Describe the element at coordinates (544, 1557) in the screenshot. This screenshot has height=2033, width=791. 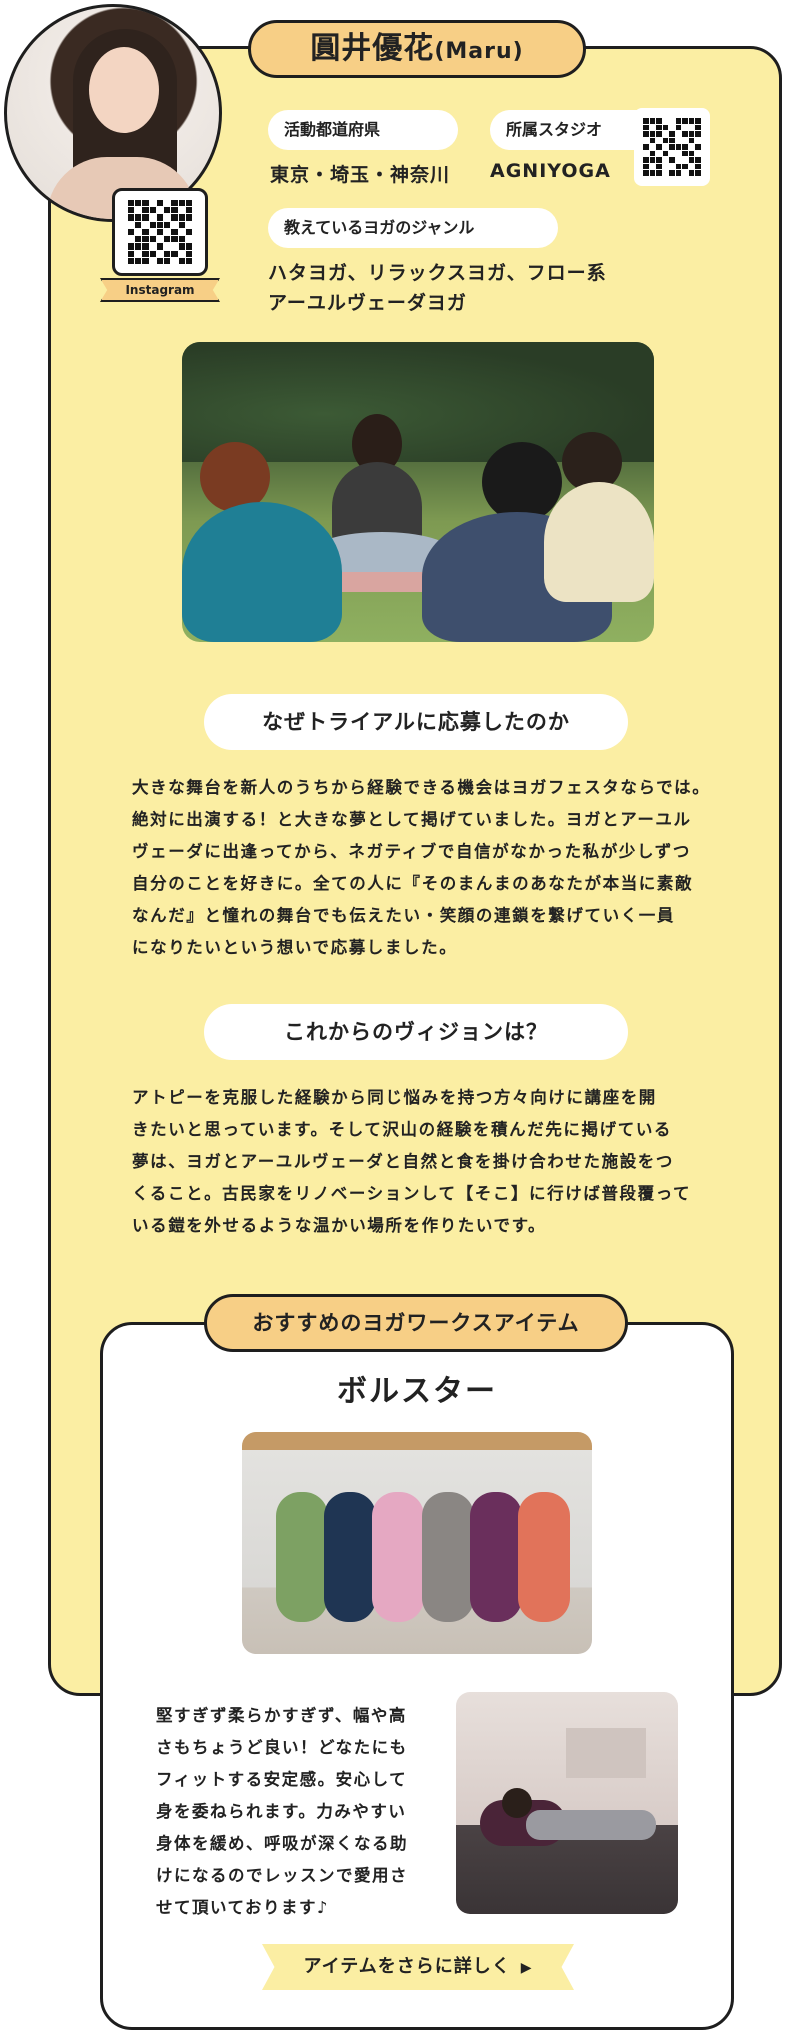
I see `bolster-coral` at that location.